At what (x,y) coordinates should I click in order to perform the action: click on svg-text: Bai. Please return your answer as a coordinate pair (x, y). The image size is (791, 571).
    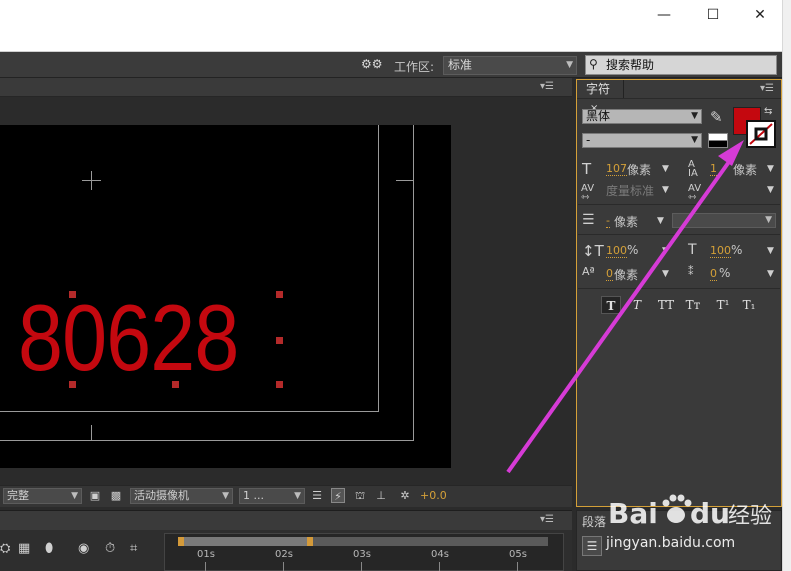
    Looking at the image, I should click on (633, 513).